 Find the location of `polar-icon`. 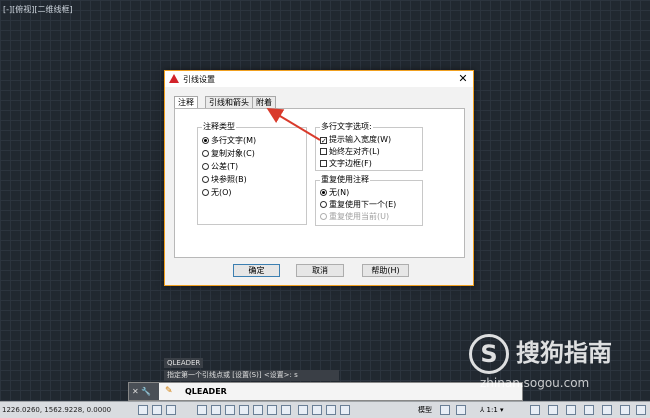

polar-icon is located at coordinates (216, 410).